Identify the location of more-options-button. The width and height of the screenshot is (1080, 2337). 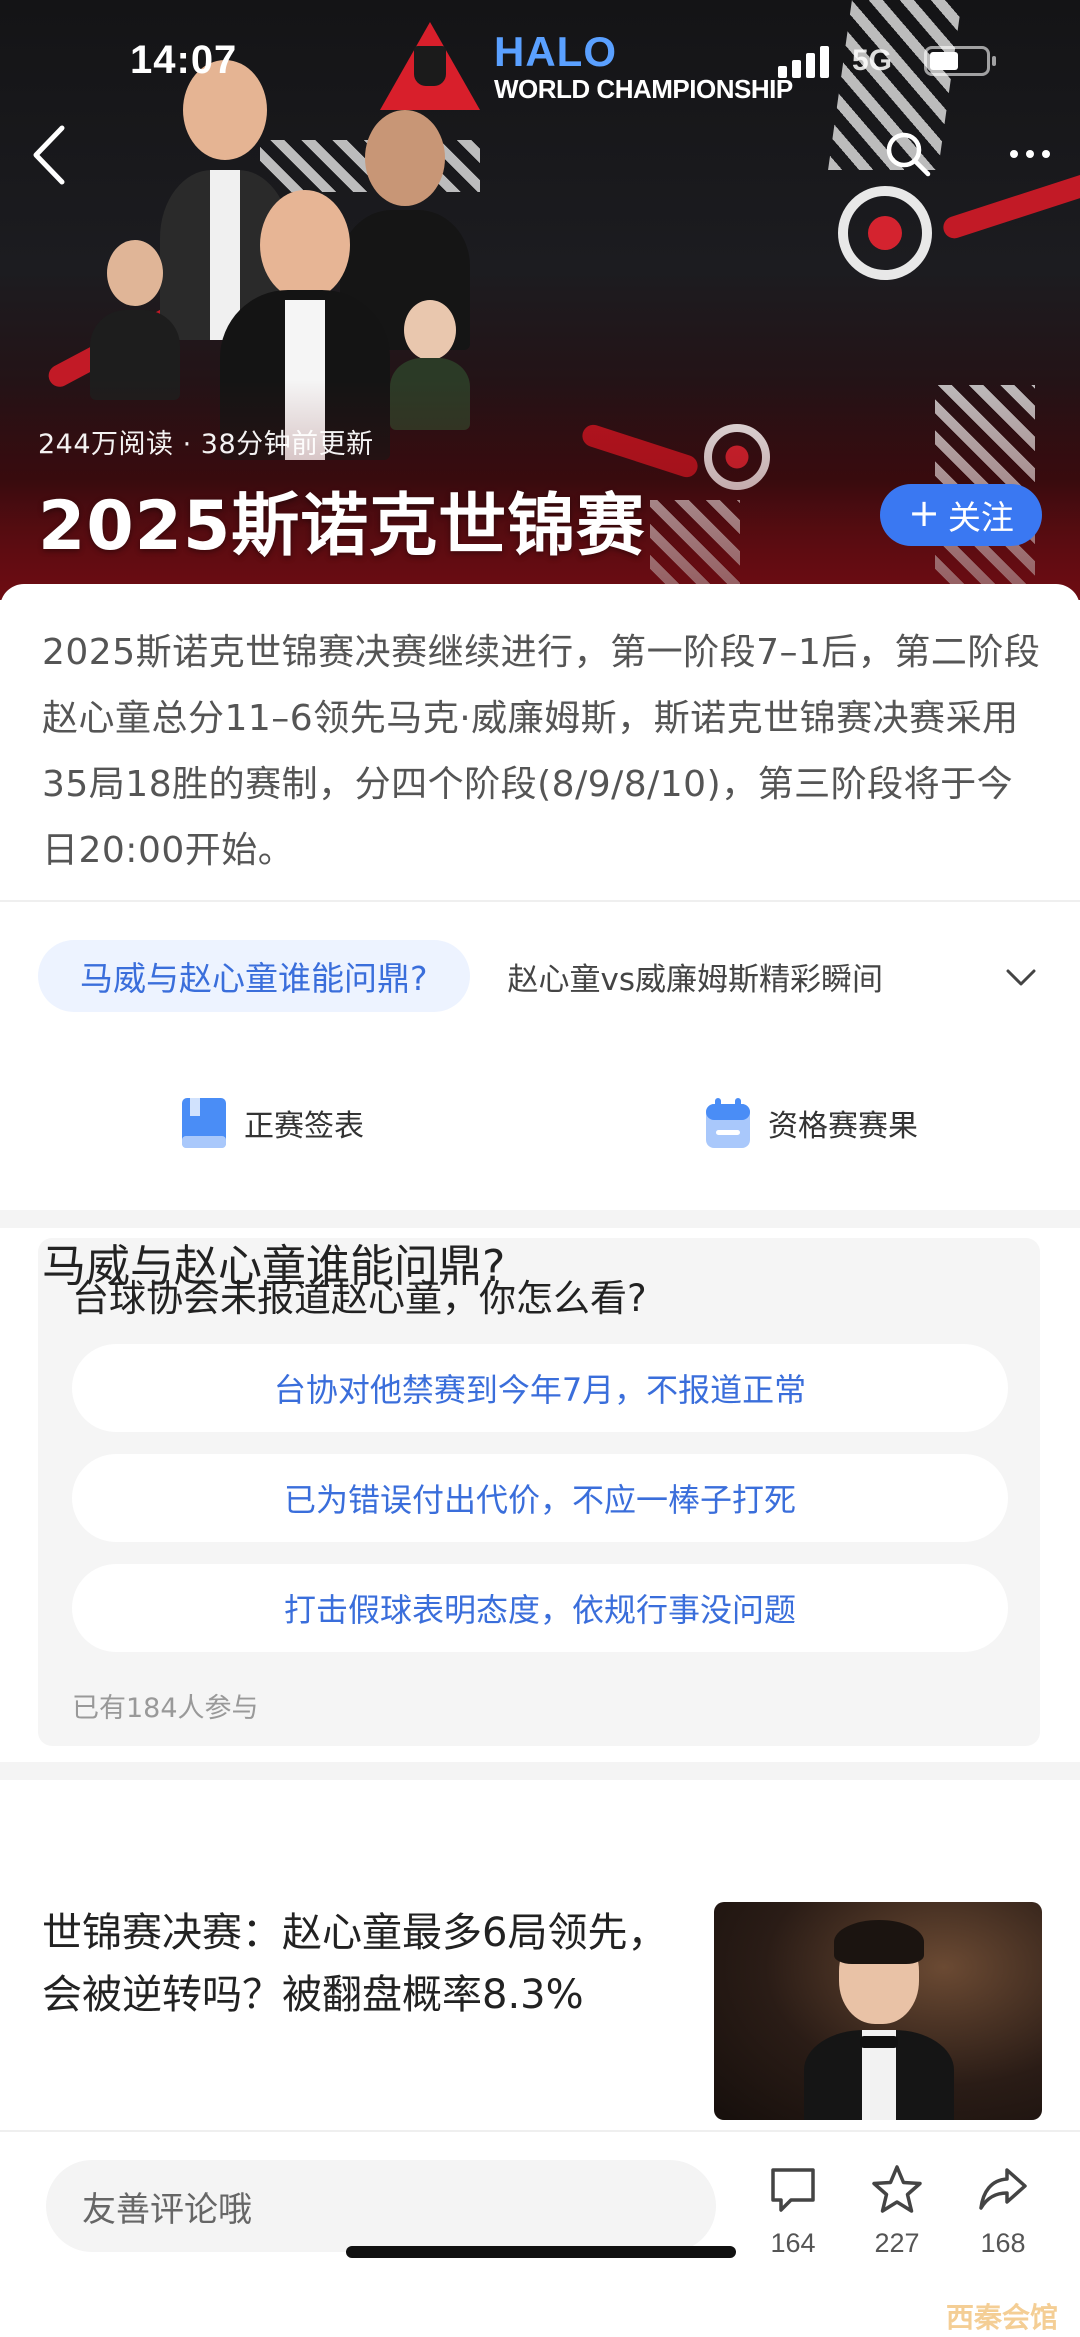
(1030, 154).